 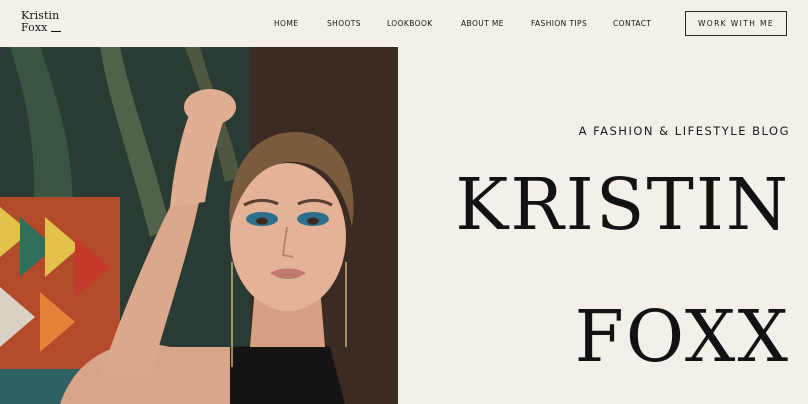 What do you see at coordinates (632, 23) in the screenshot?
I see `nav-contact: CONTACT` at bounding box center [632, 23].